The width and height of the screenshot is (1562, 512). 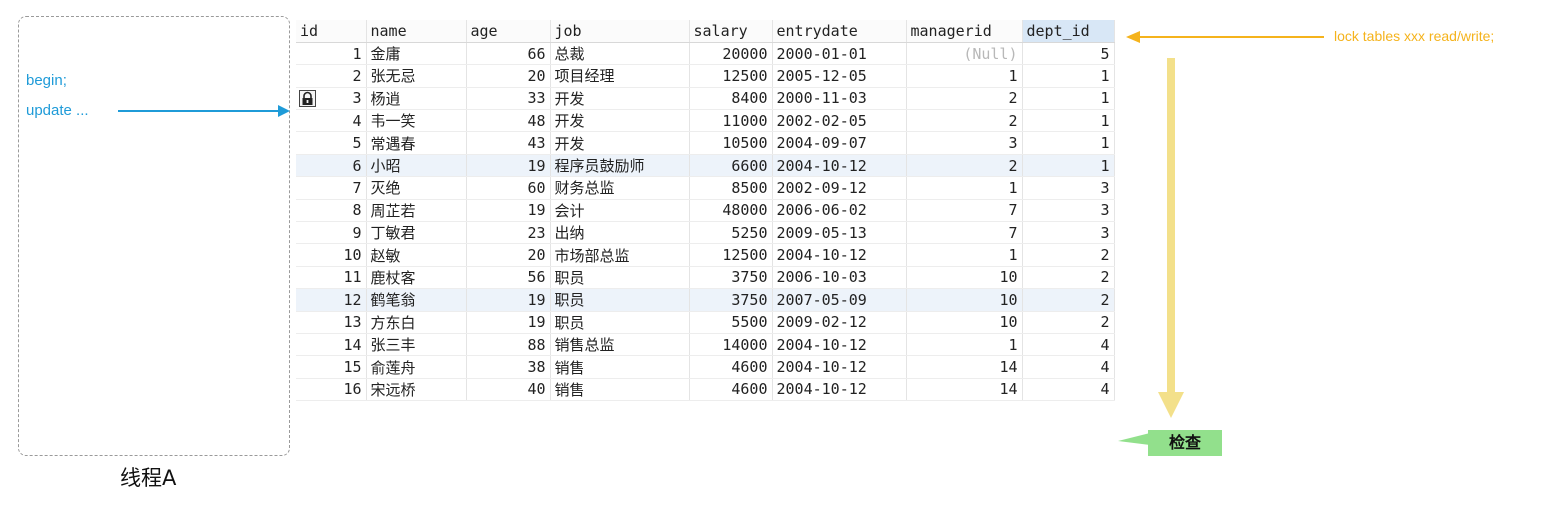 I want to click on cell-id: 2, so click(x=331, y=76).